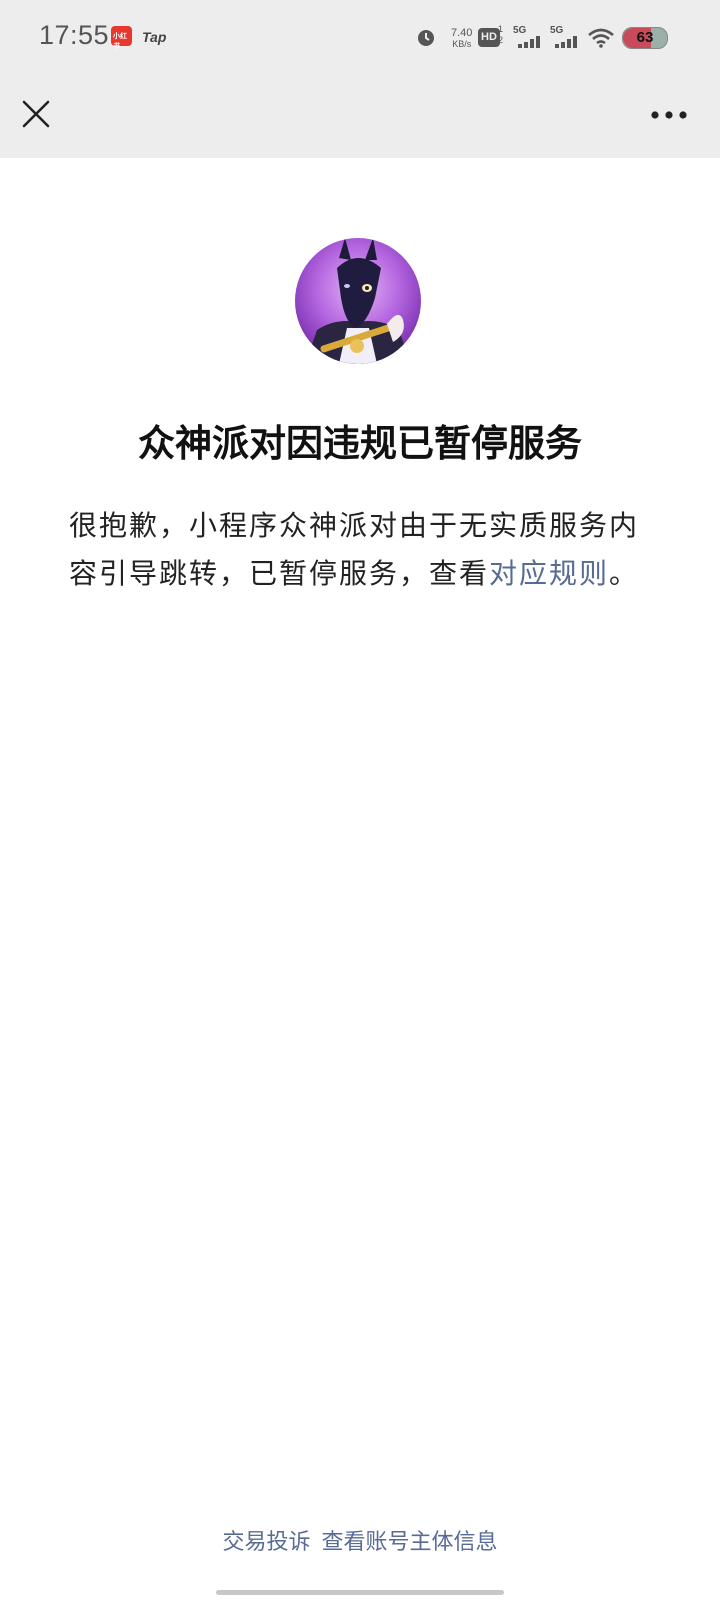 This screenshot has height=1600, width=720. Describe the element at coordinates (360, 117) in the screenshot. I see `navigation-bar` at that location.